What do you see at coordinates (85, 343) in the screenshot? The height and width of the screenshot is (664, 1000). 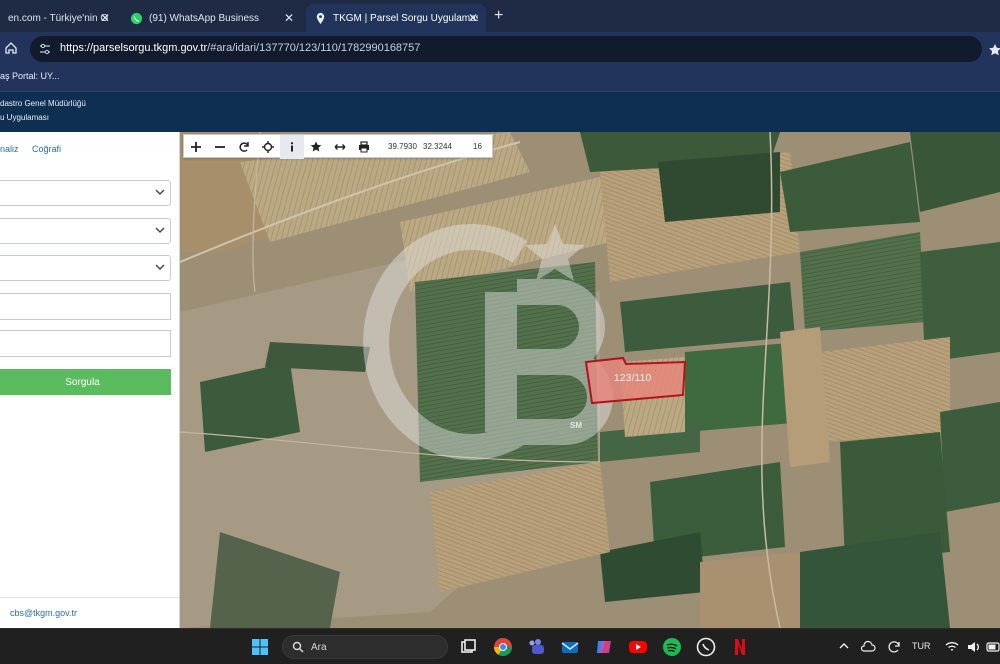 I see `parcel-number-input` at bounding box center [85, 343].